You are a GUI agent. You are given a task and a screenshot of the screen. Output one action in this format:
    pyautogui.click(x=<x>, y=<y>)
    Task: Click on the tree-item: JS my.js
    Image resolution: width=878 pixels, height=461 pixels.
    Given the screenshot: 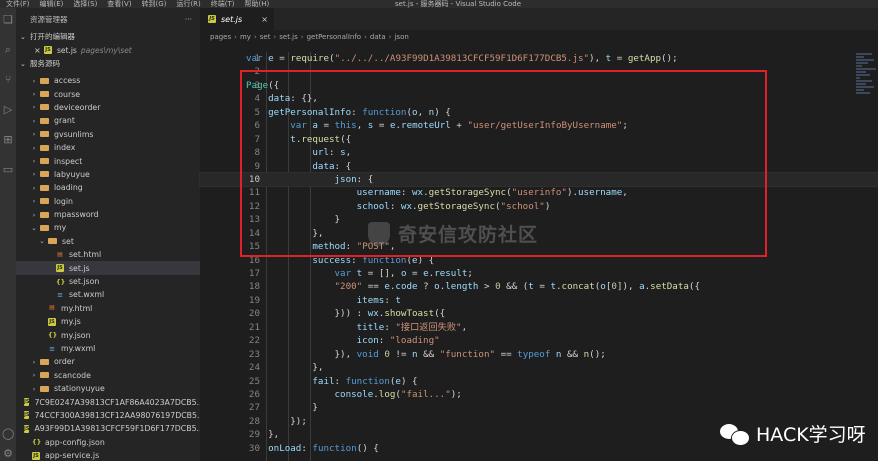 What is the action you would take?
    pyautogui.click(x=108, y=321)
    